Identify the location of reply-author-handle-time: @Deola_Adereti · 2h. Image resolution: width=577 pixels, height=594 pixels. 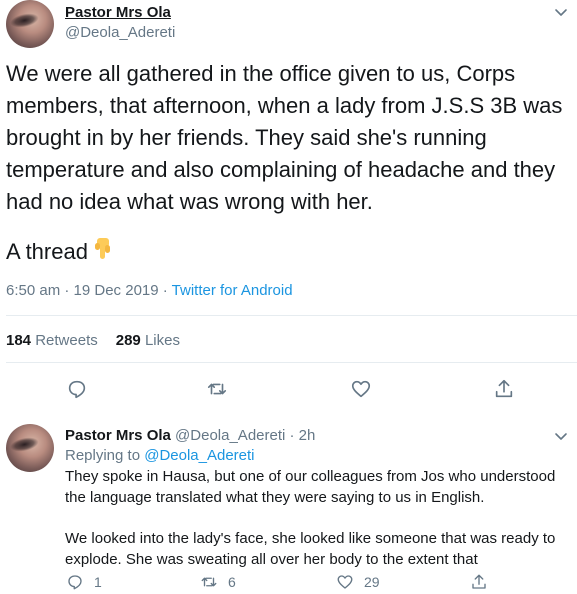
(245, 435).